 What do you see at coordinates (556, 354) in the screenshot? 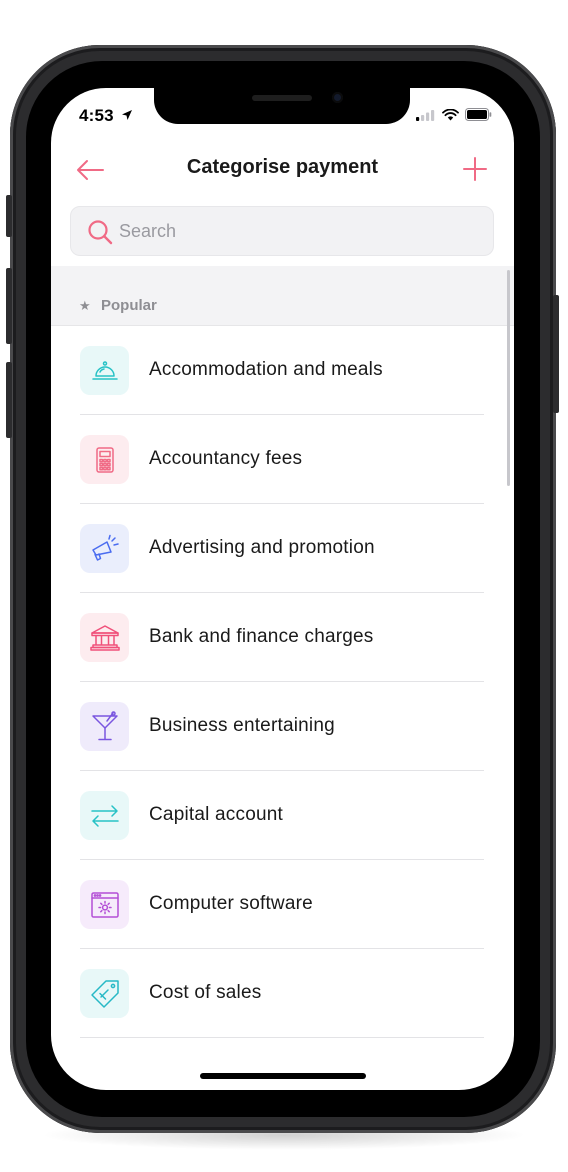
I see `side-button` at bounding box center [556, 354].